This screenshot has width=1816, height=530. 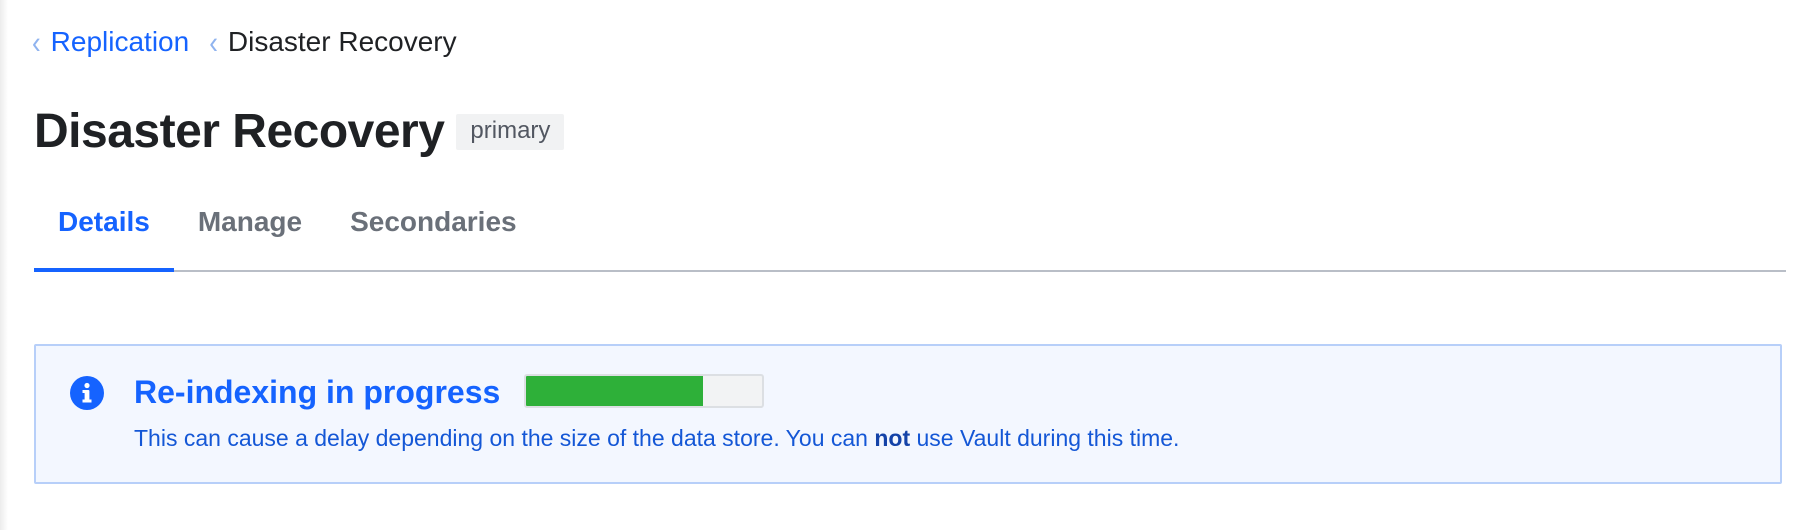 I want to click on progress-bar-fill, so click(x=614, y=391).